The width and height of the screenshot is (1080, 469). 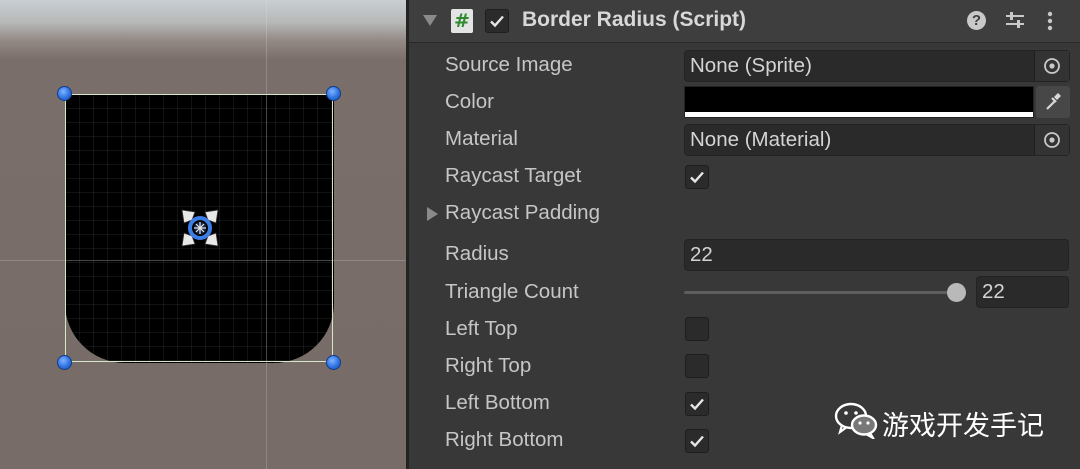 I want to click on script-icon: #, so click(x=462, y=21).